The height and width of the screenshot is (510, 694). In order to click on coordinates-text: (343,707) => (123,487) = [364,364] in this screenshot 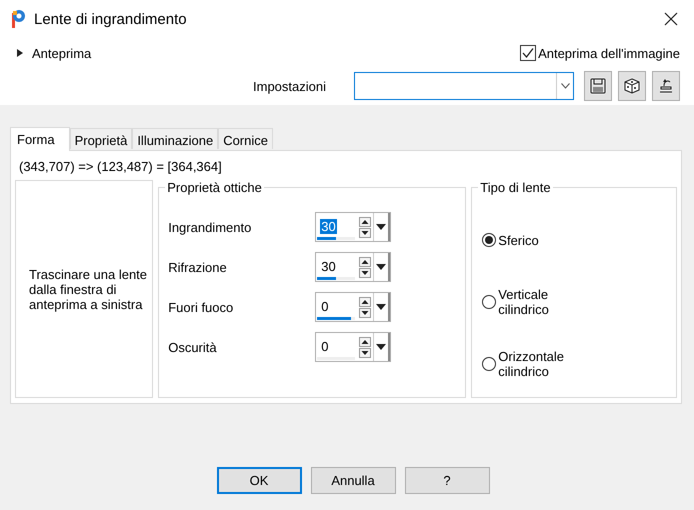, I will do `click(120, 167)`.